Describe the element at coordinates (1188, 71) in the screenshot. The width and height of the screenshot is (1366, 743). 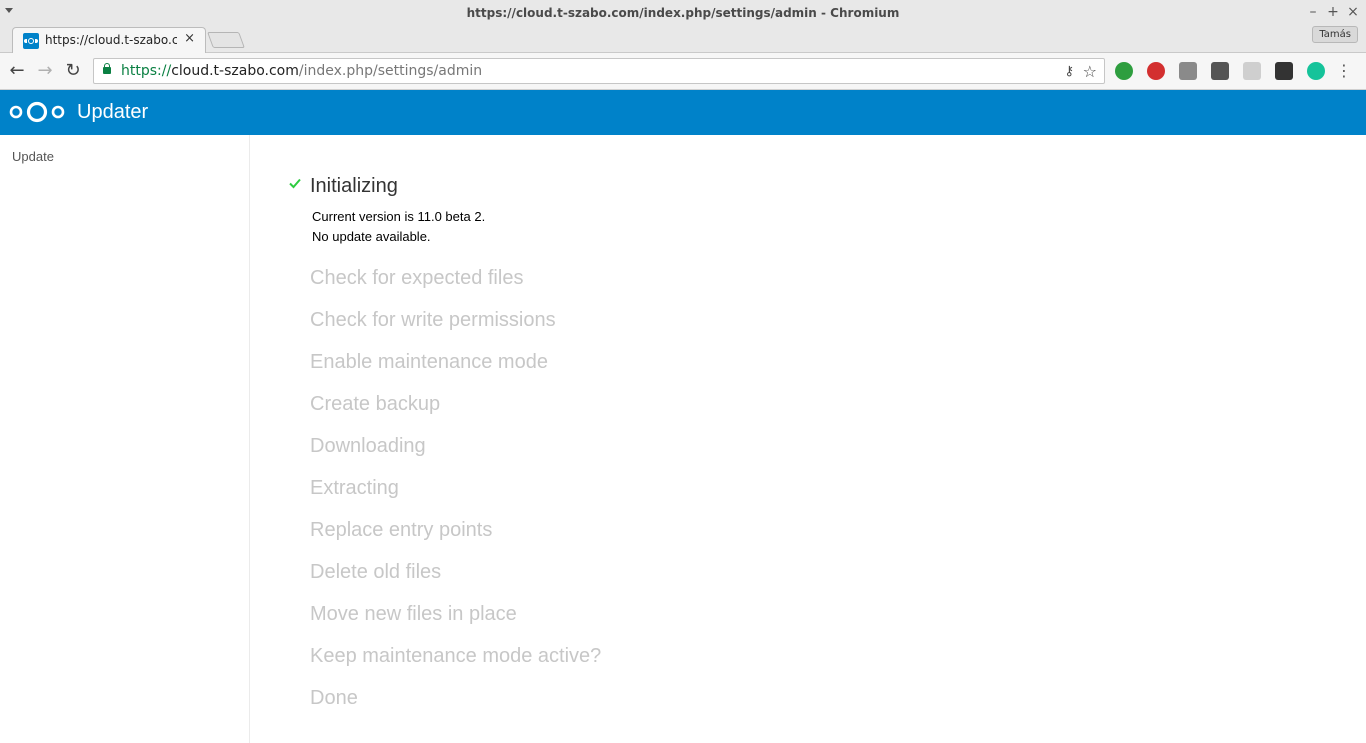
I see `extension-gray-icon` at that location.